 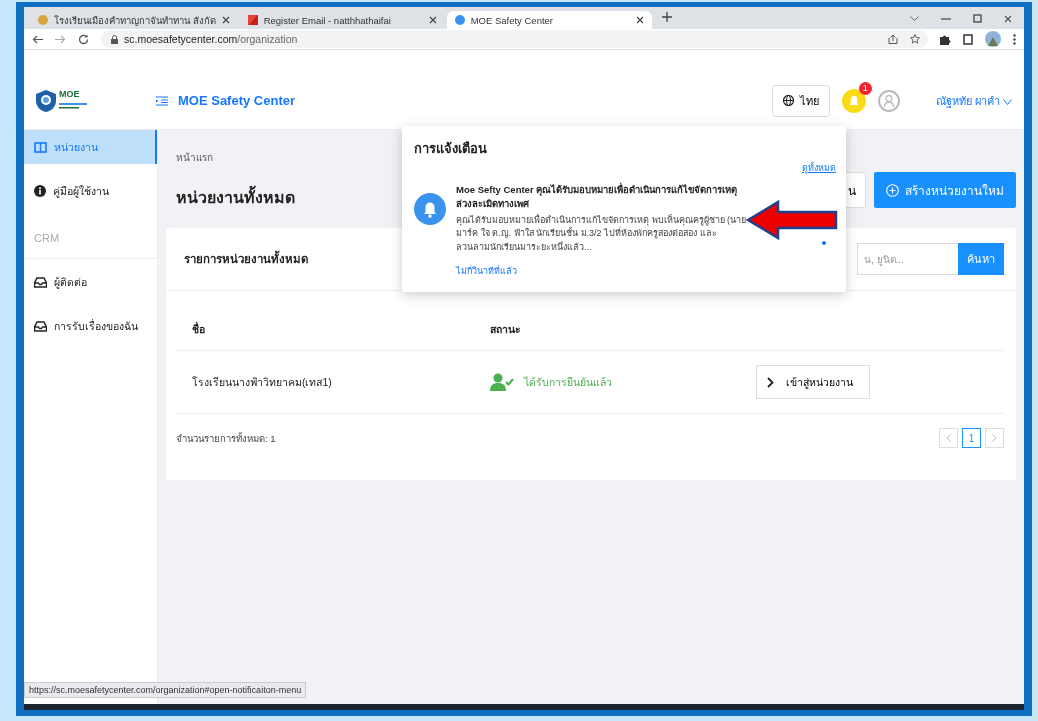 I want to click on table-icon, so click(x=40, y=147).